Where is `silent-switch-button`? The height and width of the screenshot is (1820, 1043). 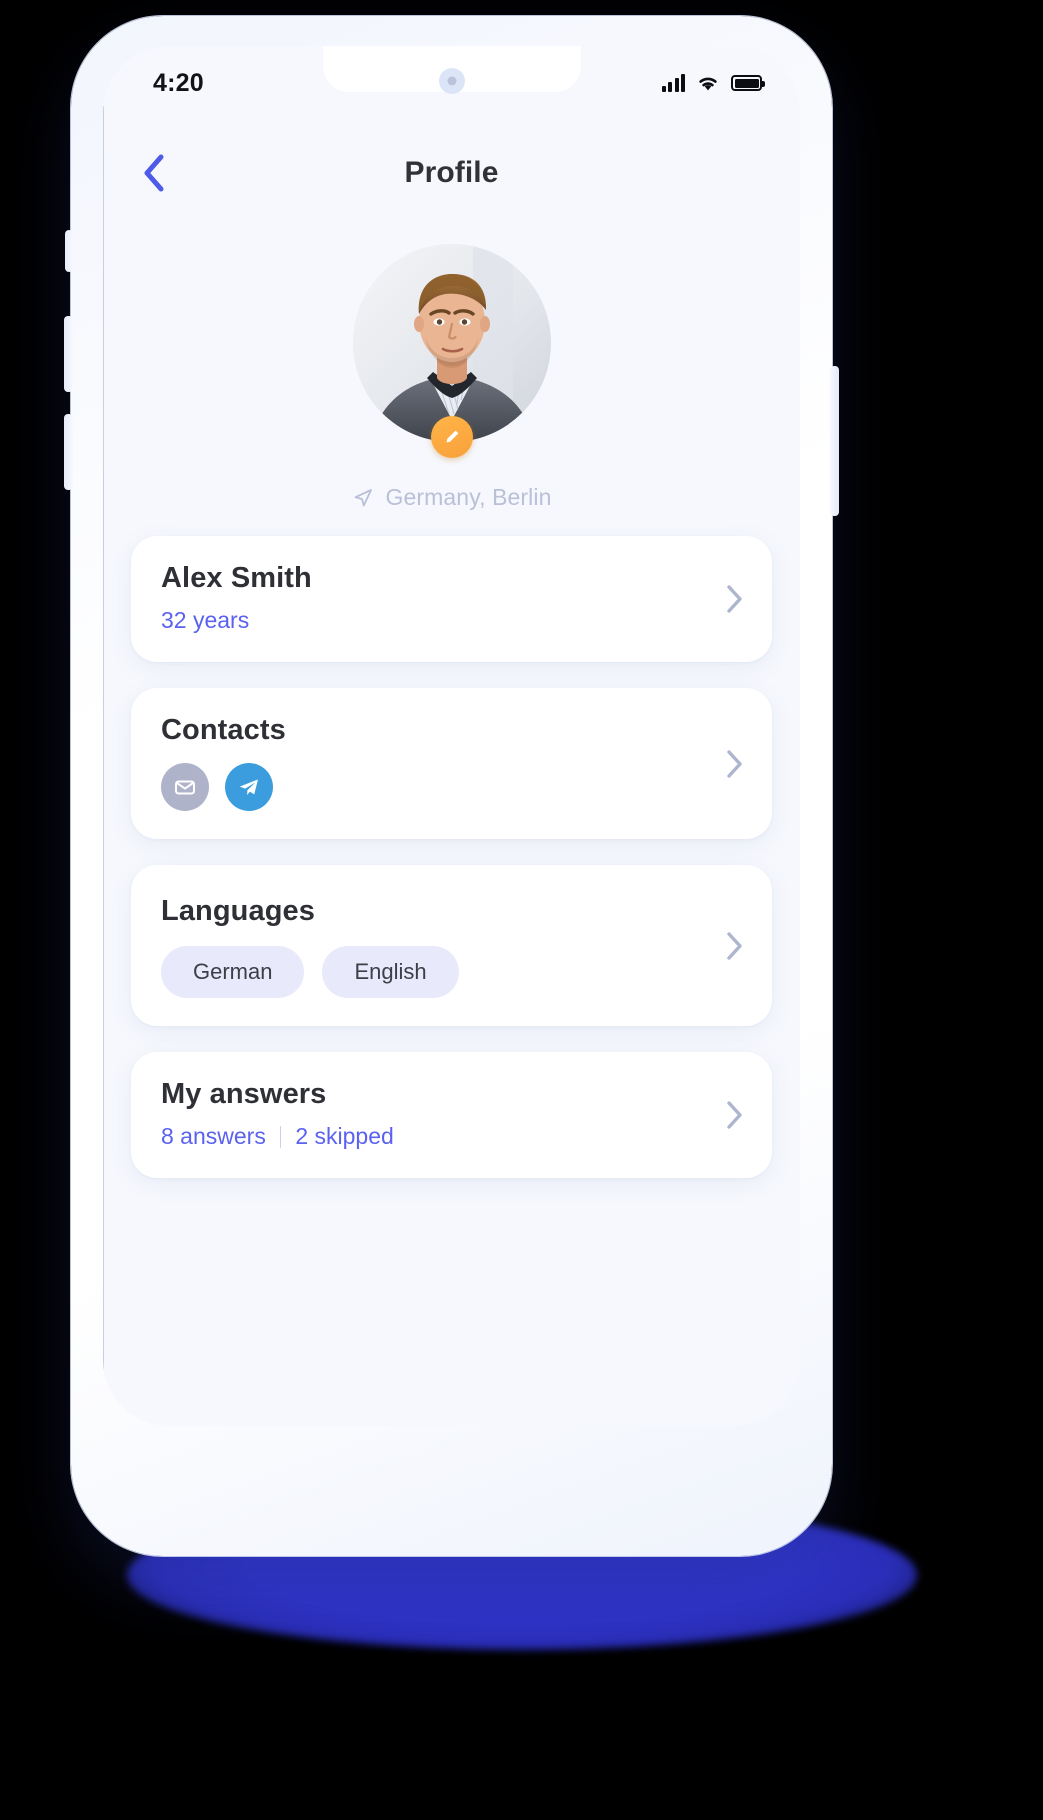
silent-switch-button is located at coordinates (69, 251).